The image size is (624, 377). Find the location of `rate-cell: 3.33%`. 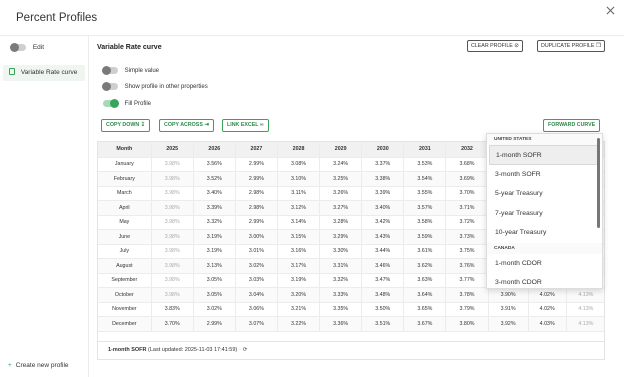

rate-cell: 3.33% is located at coordinates (341, 295).